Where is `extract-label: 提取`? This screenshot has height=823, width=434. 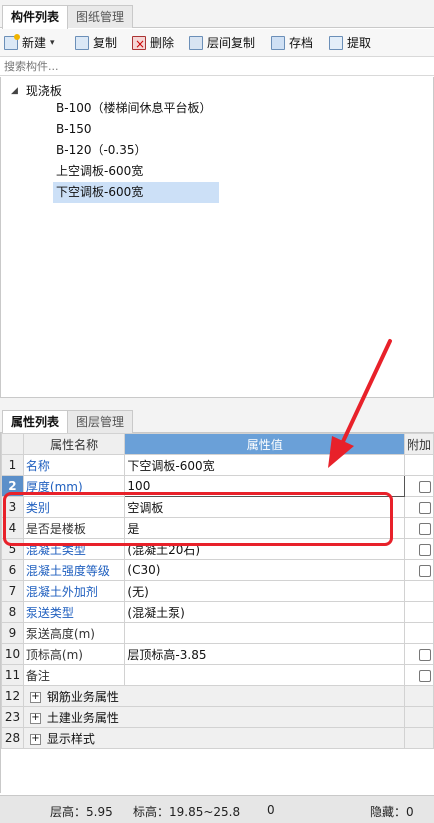
extract-label: 提取 is located at coordinates (359, 43).